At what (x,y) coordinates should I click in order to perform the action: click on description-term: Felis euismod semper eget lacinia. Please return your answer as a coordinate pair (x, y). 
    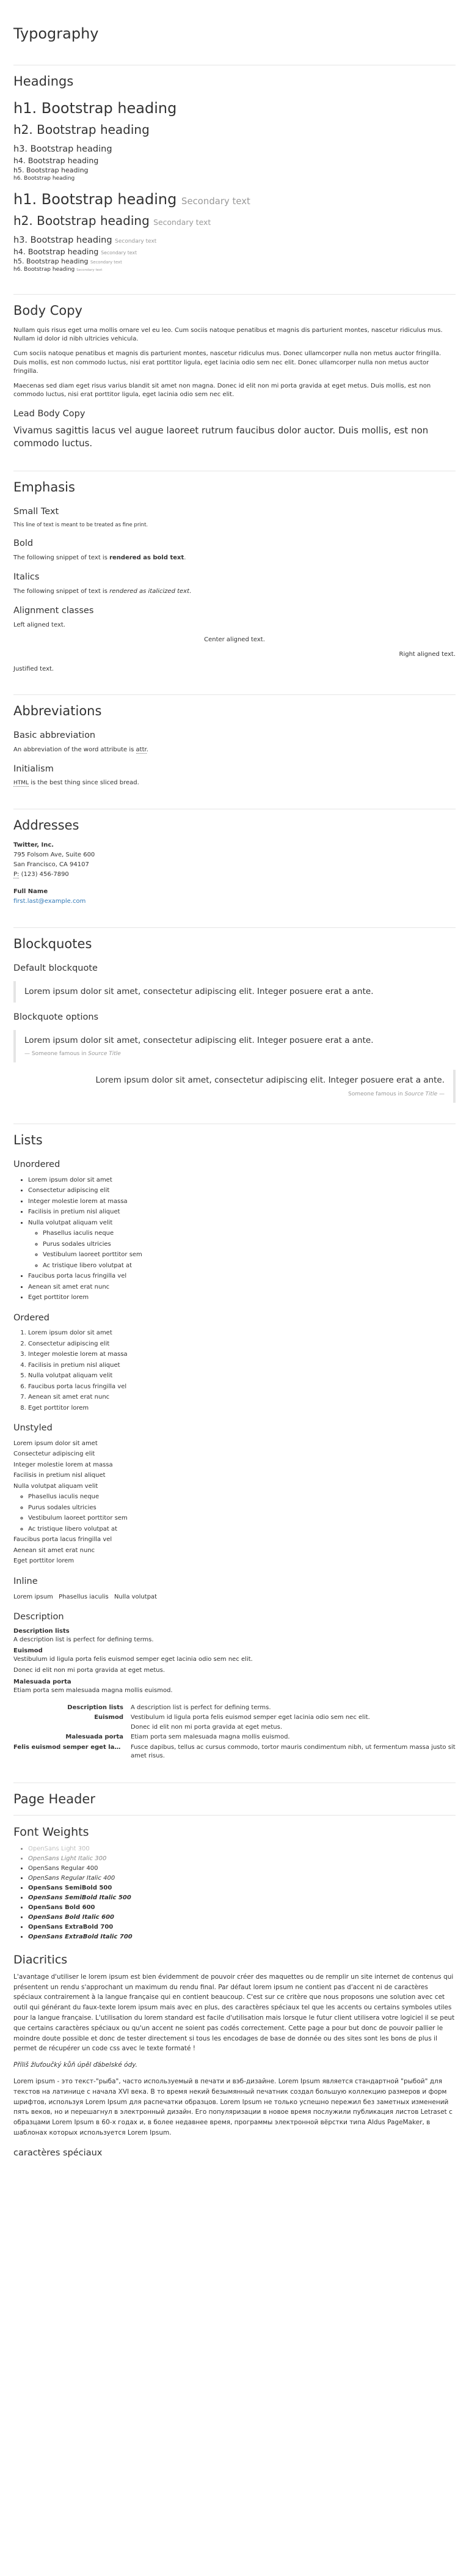
    Looking at the image, I should click on (68, 1747).